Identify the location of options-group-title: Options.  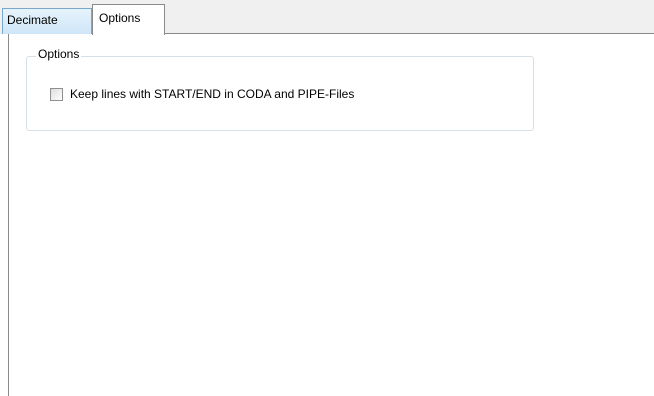
(59, 54).